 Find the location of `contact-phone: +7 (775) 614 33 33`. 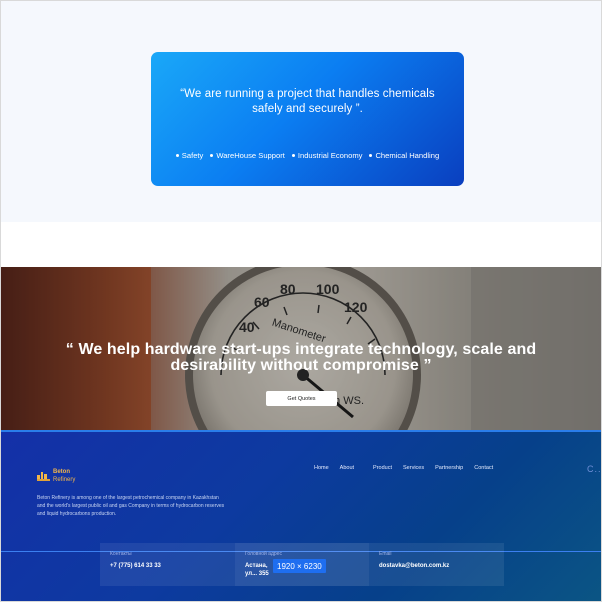

contact-phone: +7 (775) 614 33 33 is located at coordinates (167, 566).